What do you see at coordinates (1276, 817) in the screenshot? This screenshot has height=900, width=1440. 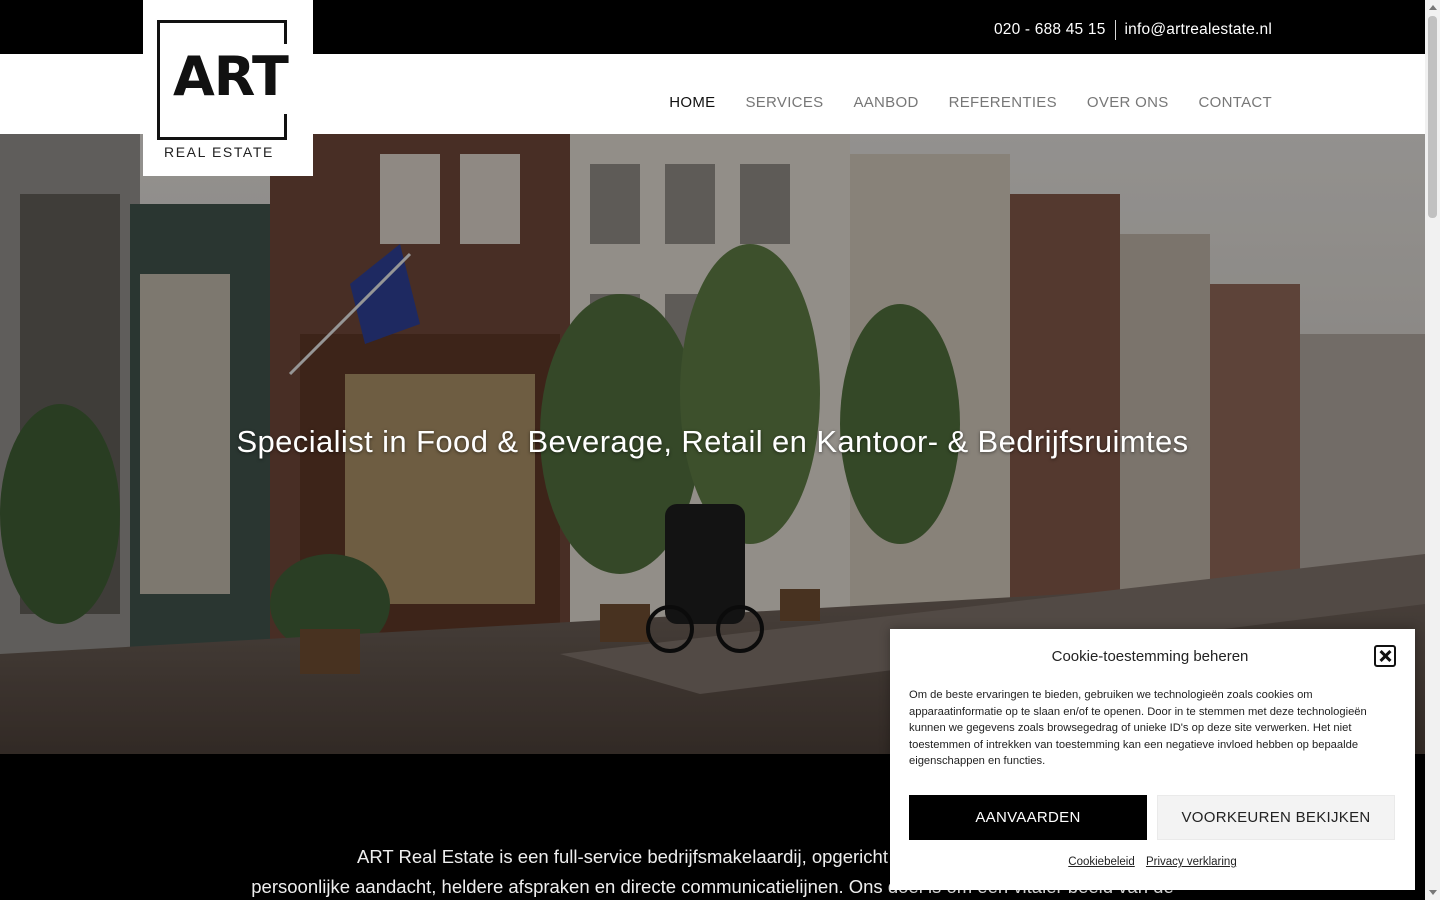 I see `view-preferences-button: VOORKEUREN BEKIJKEN` at bounding box center [1276, 817].